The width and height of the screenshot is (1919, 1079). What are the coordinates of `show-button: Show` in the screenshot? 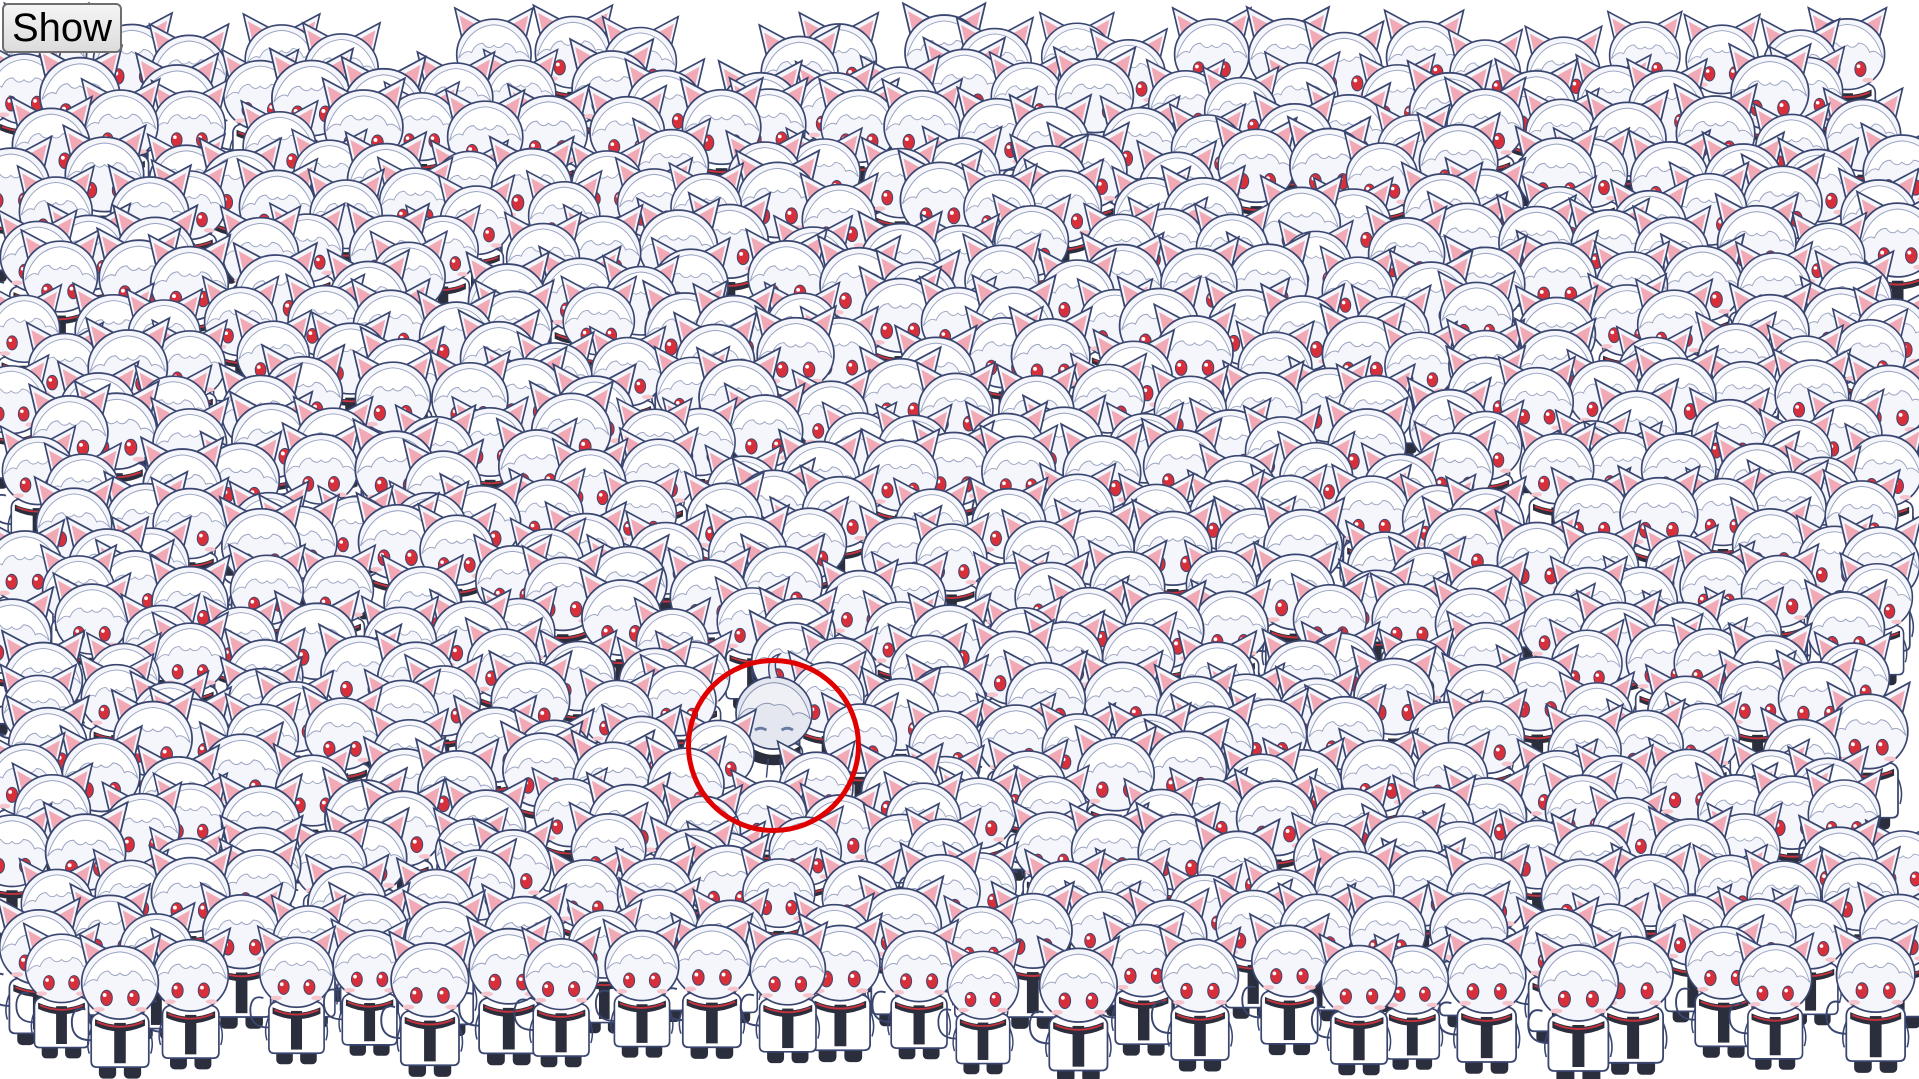 It's located at (62, 28).